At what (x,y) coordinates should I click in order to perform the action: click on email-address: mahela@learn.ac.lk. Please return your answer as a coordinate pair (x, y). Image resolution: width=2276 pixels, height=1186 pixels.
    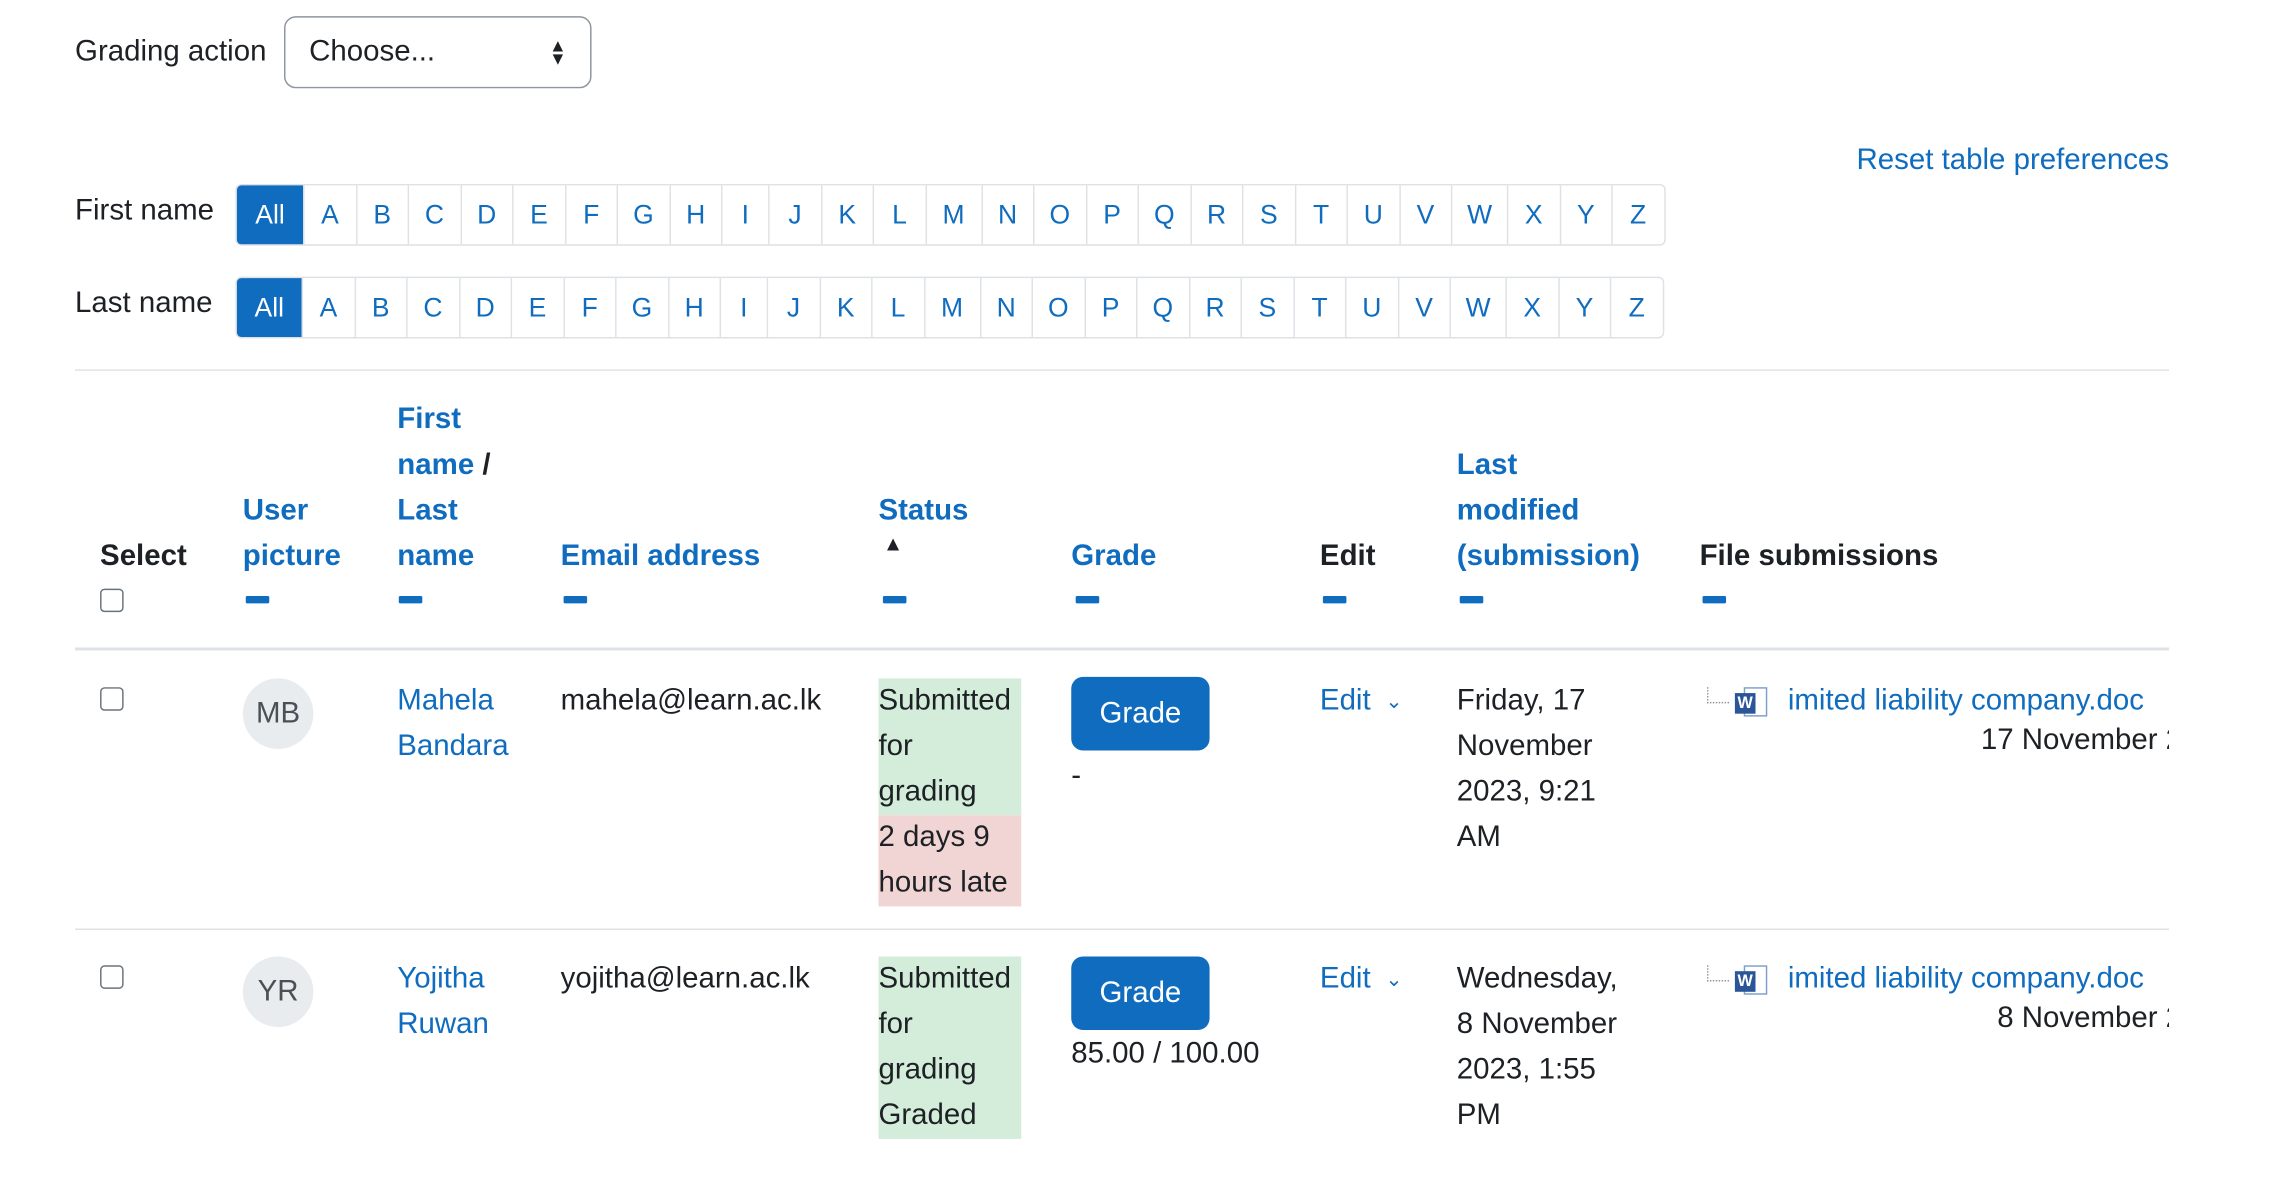
    Looking at the image, I should click on (691, 700).